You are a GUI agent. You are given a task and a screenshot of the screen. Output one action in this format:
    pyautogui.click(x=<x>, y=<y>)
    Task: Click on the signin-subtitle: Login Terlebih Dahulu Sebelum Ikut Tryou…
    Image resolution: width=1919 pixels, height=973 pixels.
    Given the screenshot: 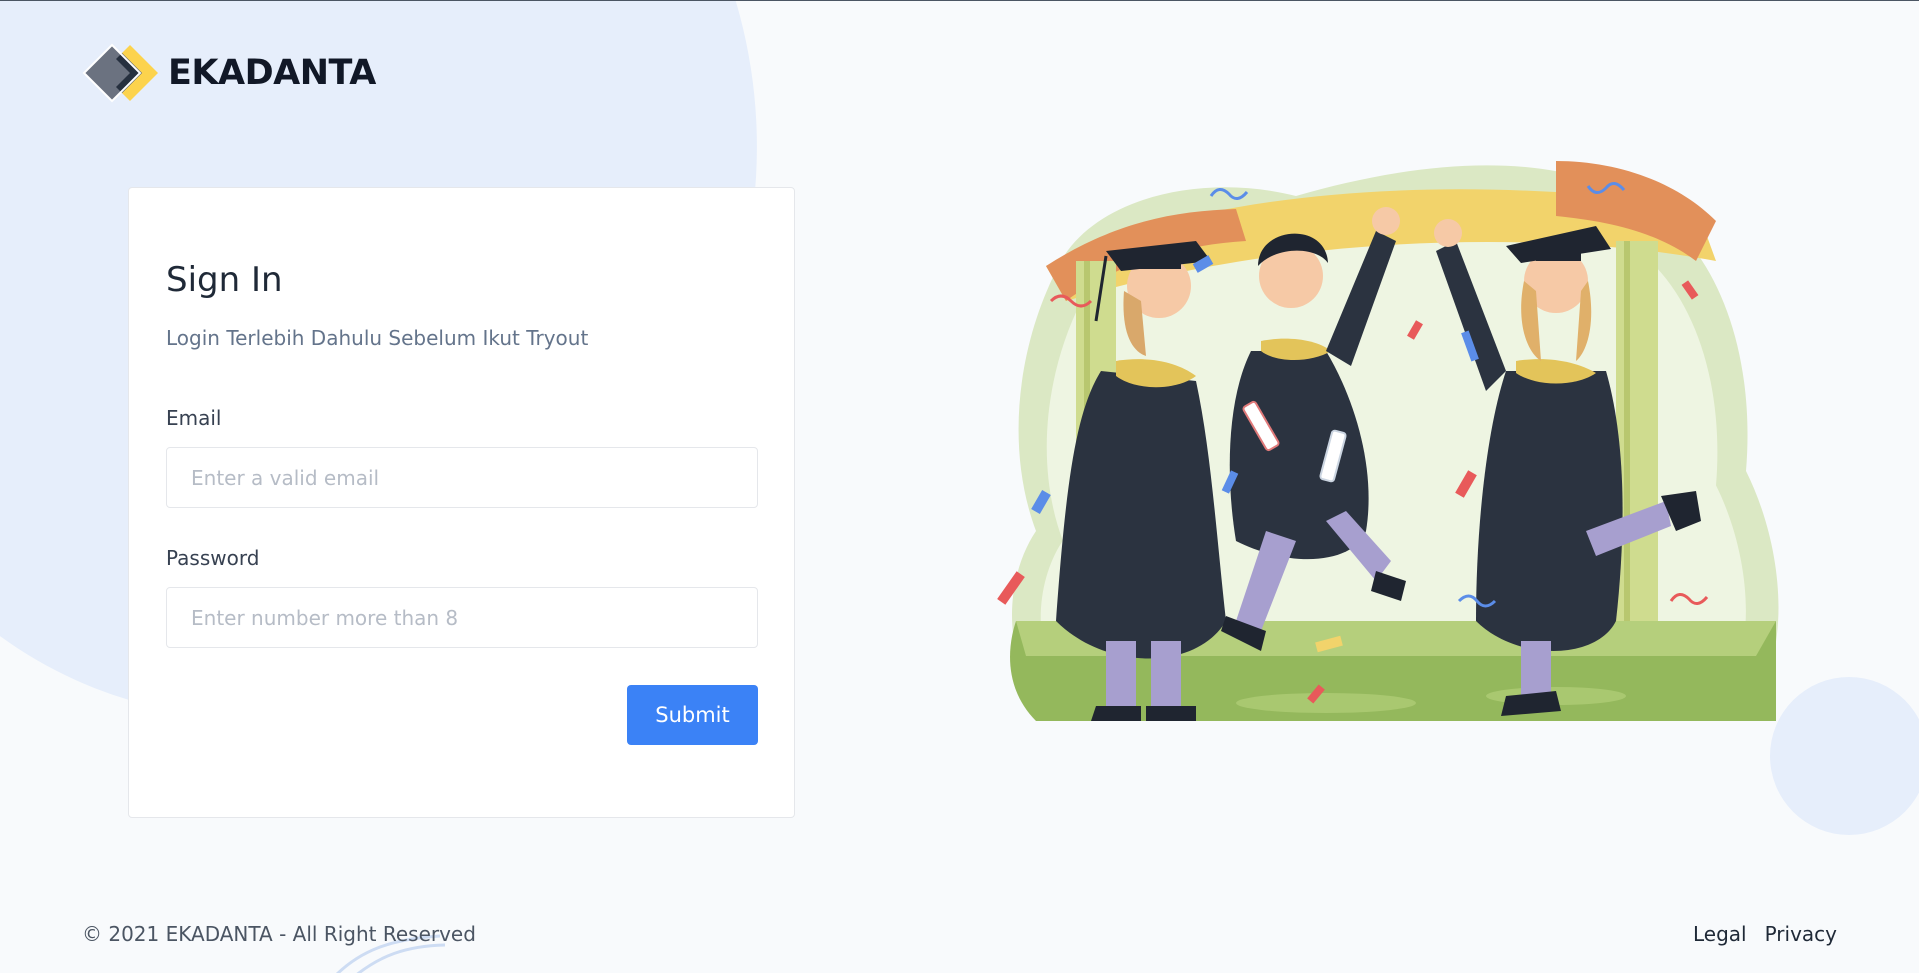 What is the action you would take?
    pyautogui.click(x=377, y=338)
    